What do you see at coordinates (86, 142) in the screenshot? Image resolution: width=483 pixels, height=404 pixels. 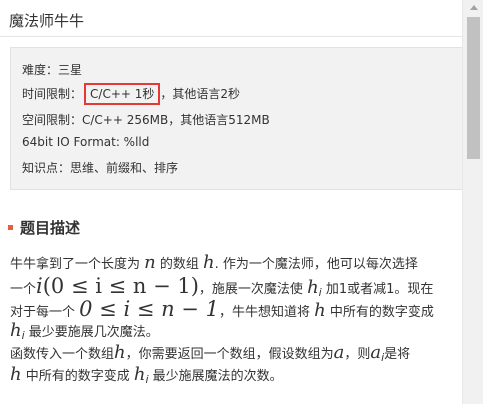 I see `io-format-line: 64bit IO Format: %lld` at bounding box center [86, 142].